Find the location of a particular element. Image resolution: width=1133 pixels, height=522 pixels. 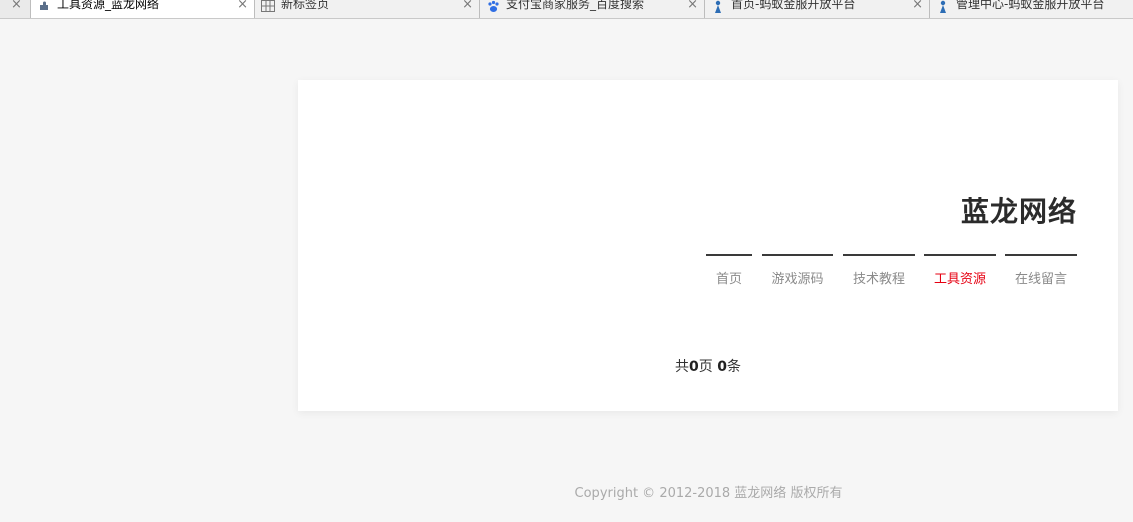

nav-label: 首页 is located at coordinates (728, 279).